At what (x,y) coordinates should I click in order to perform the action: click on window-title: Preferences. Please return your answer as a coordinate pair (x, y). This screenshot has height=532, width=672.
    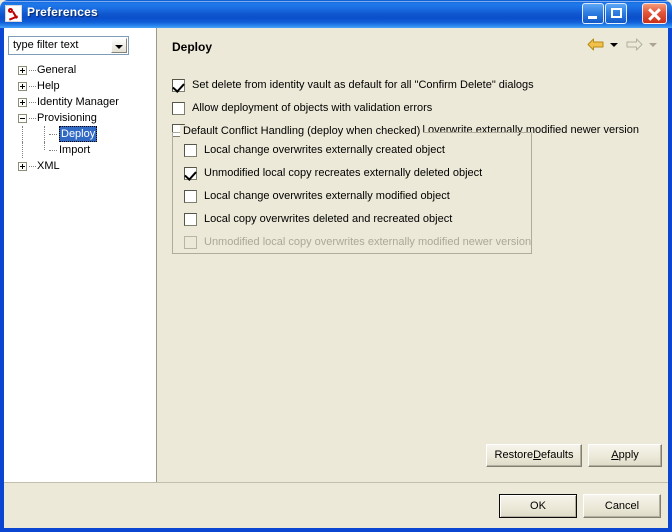
    Looking at the image, I should click on (62, 12).